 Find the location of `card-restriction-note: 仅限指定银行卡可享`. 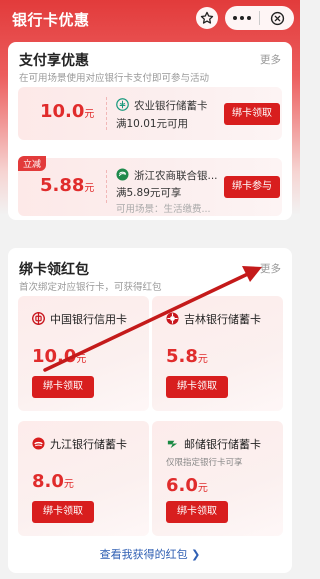

card-restriction-note: 仅限指定银行卡可享 is located at coordinates (204, 463).